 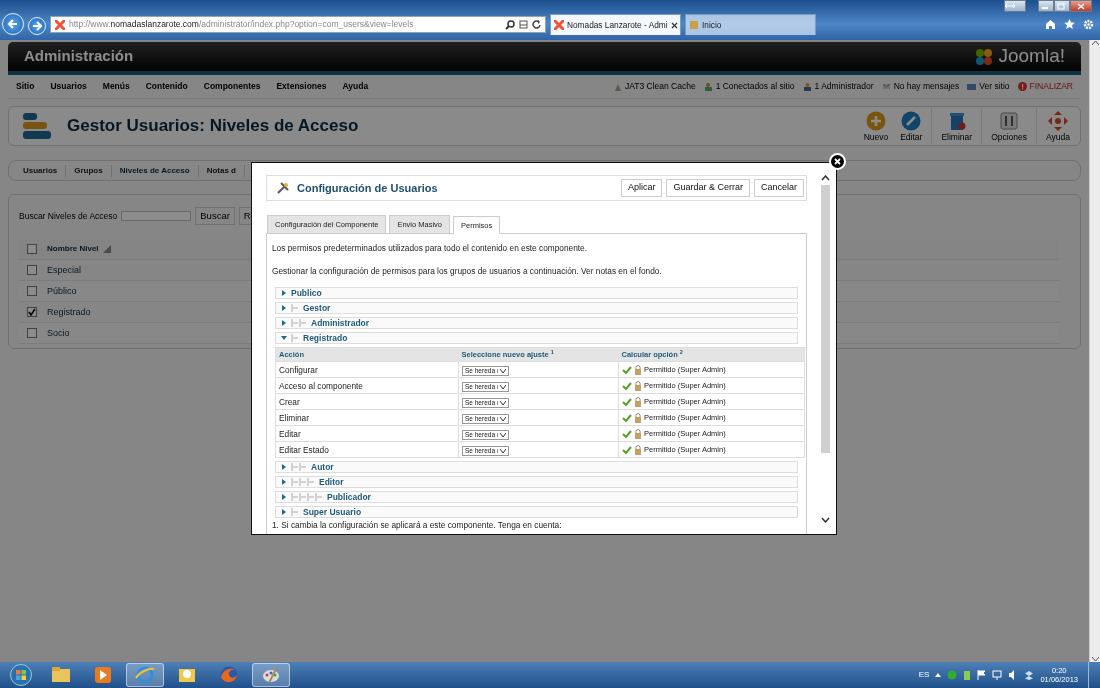 I want to click on group-row: Super Usuario, so click(x=536, y=512).